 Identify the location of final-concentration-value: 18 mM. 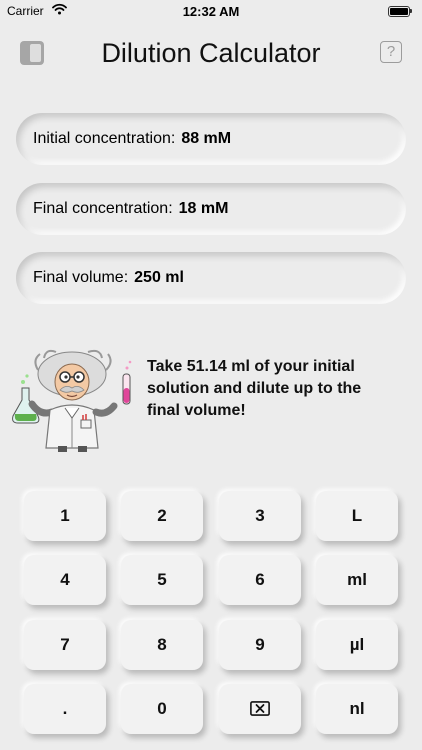
(203, 208).